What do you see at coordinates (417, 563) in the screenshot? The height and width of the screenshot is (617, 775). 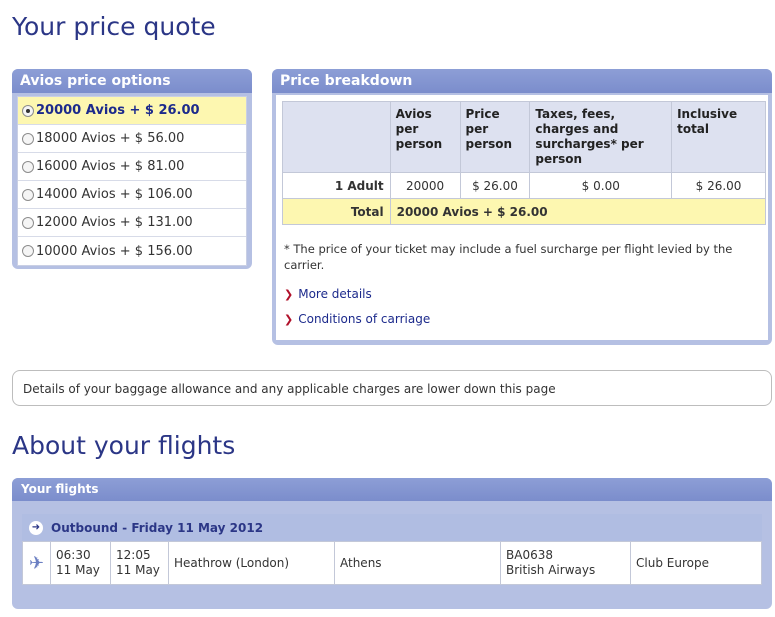 I see `destination: Athens` at bounding box center [417, 563].